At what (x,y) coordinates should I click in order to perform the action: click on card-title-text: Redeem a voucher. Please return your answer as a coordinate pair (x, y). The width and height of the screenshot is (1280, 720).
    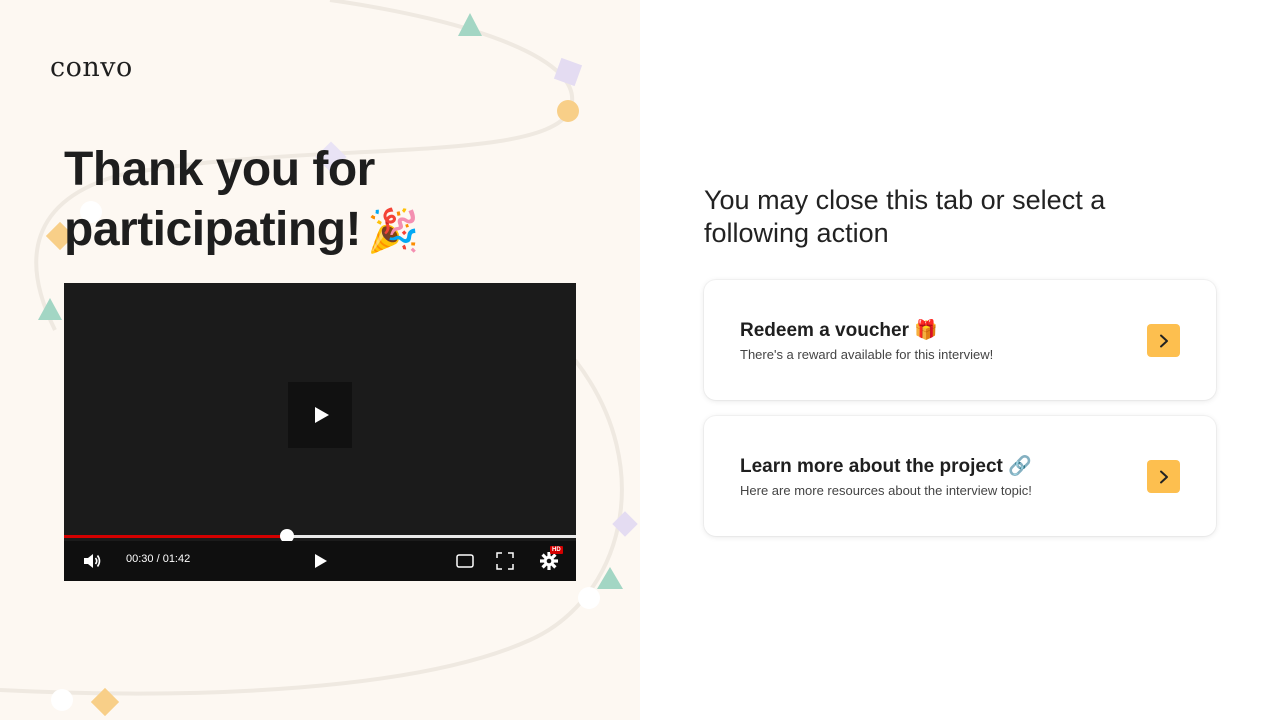
    Looking at the image, I should click on (824, 330).